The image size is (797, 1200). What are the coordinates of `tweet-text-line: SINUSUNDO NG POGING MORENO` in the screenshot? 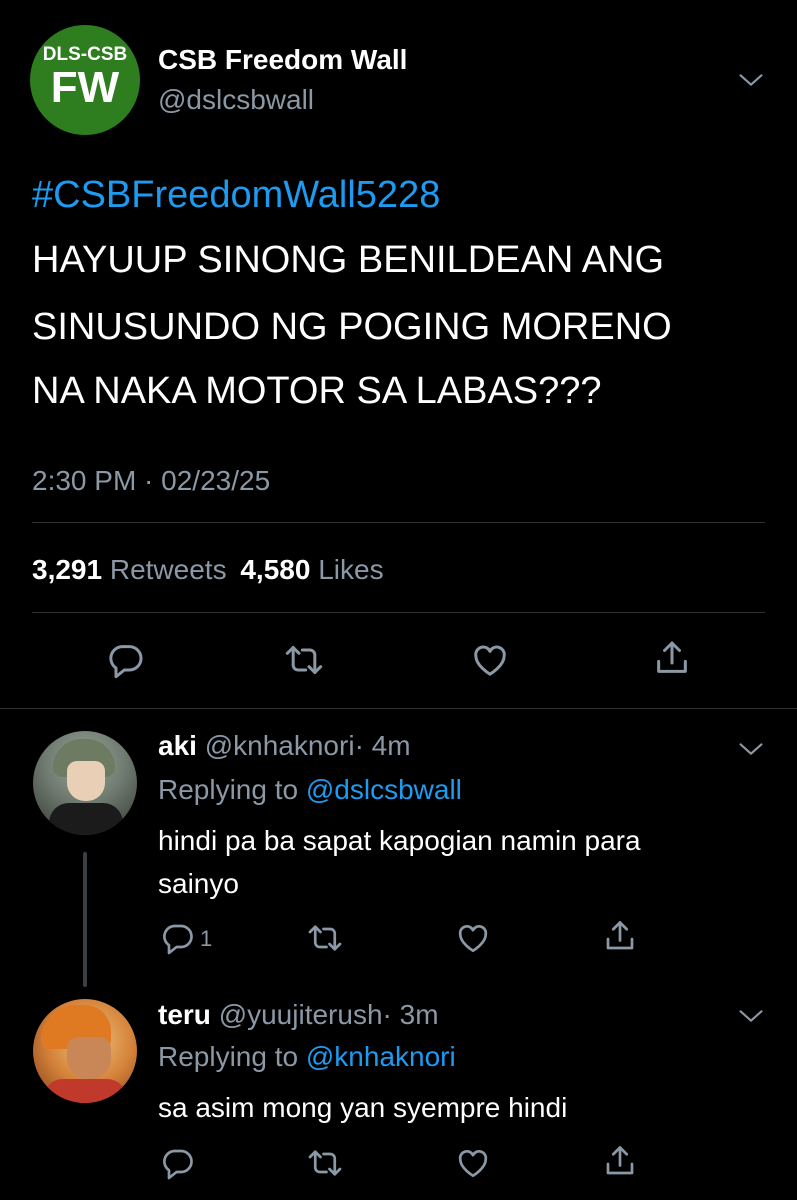 It's located at (352, 327).